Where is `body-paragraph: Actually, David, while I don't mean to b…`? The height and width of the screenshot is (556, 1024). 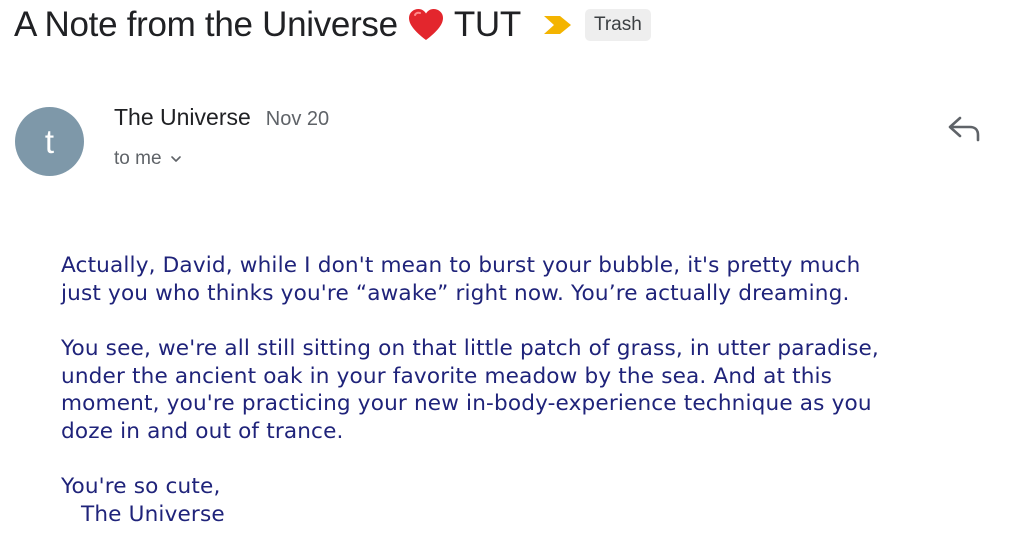
body-paragraph: Actually, David, while I don't mean to b… is located at coordinates (538, 279).